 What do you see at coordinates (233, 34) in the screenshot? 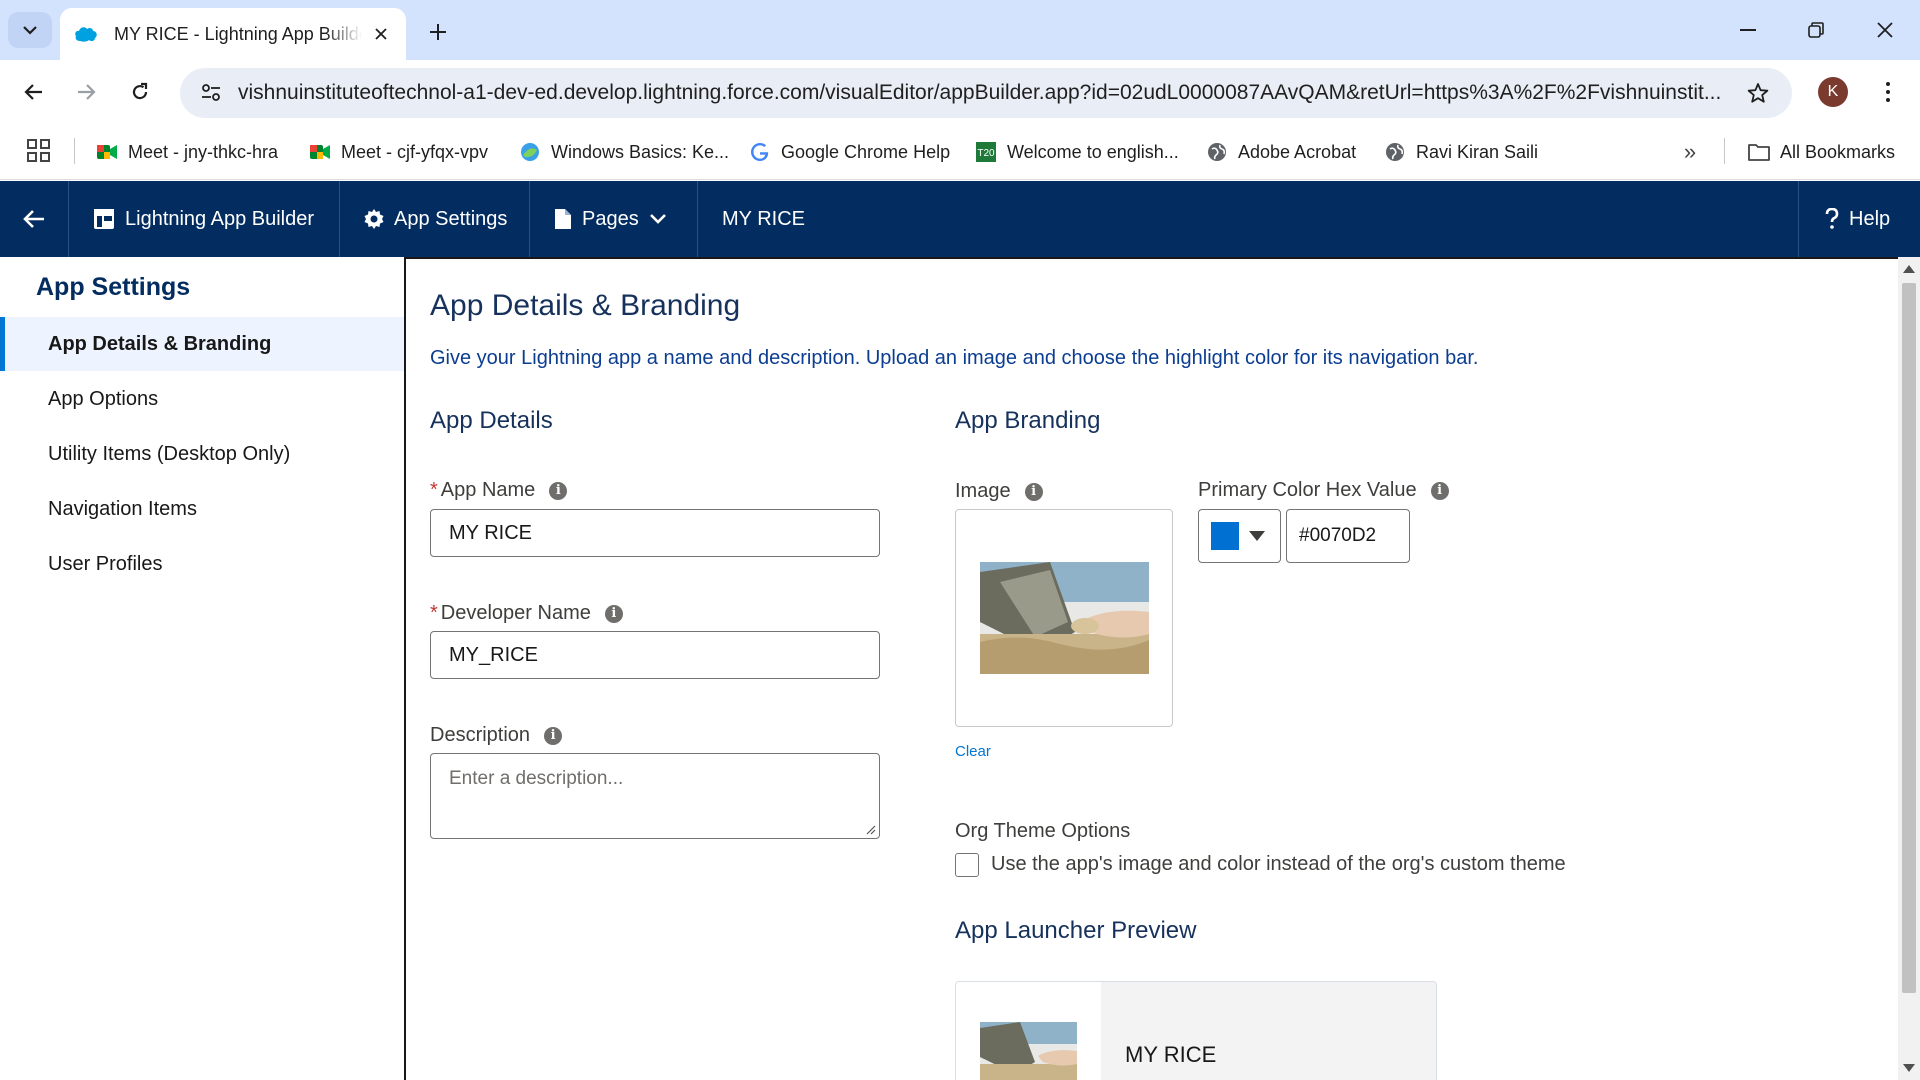
I see `browser-tab: MY RICE - Lightning App Builder` at bounding box center [233, 34].